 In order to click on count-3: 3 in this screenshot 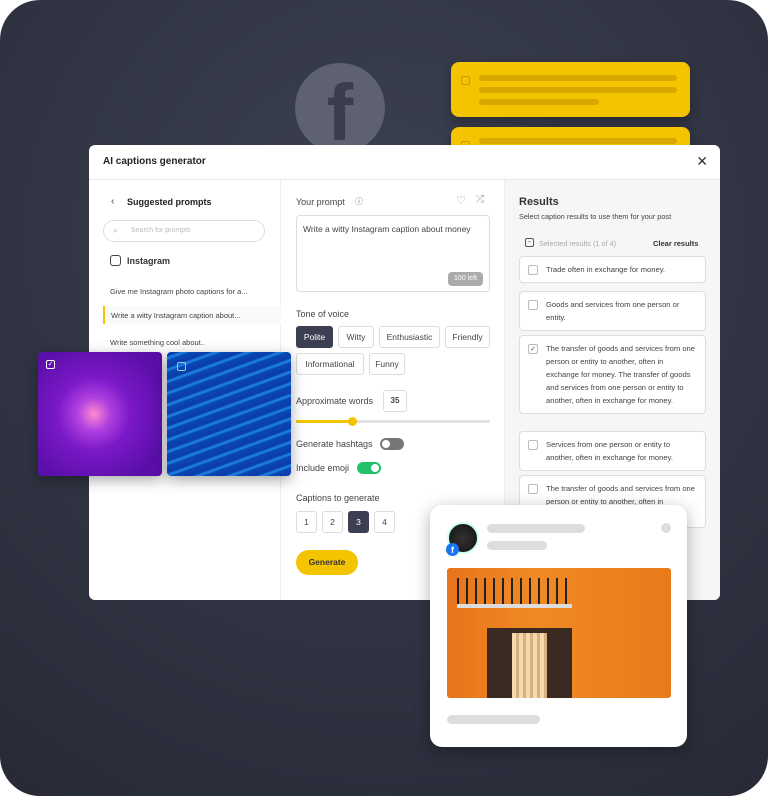, I will do `click(358, 522)`.